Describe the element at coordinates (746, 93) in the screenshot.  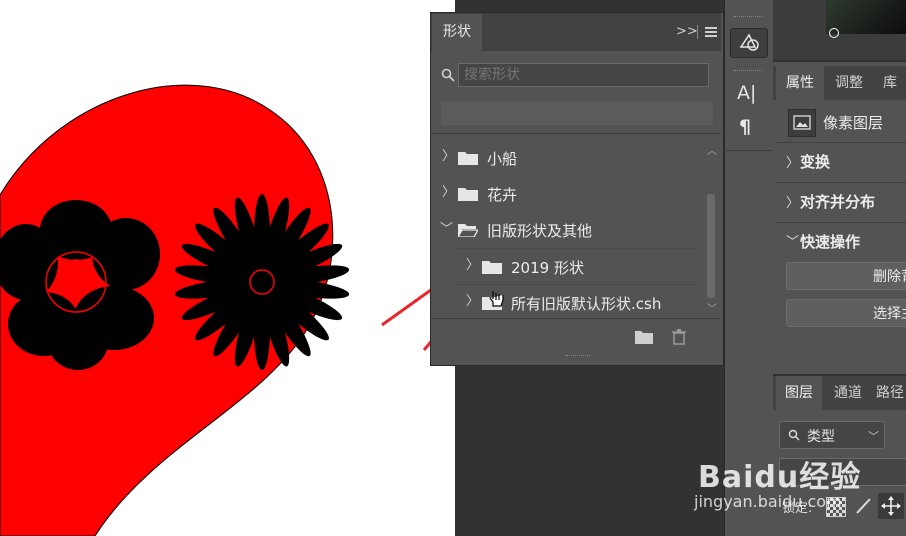
I see `character-panel-icon: A|` at that location.